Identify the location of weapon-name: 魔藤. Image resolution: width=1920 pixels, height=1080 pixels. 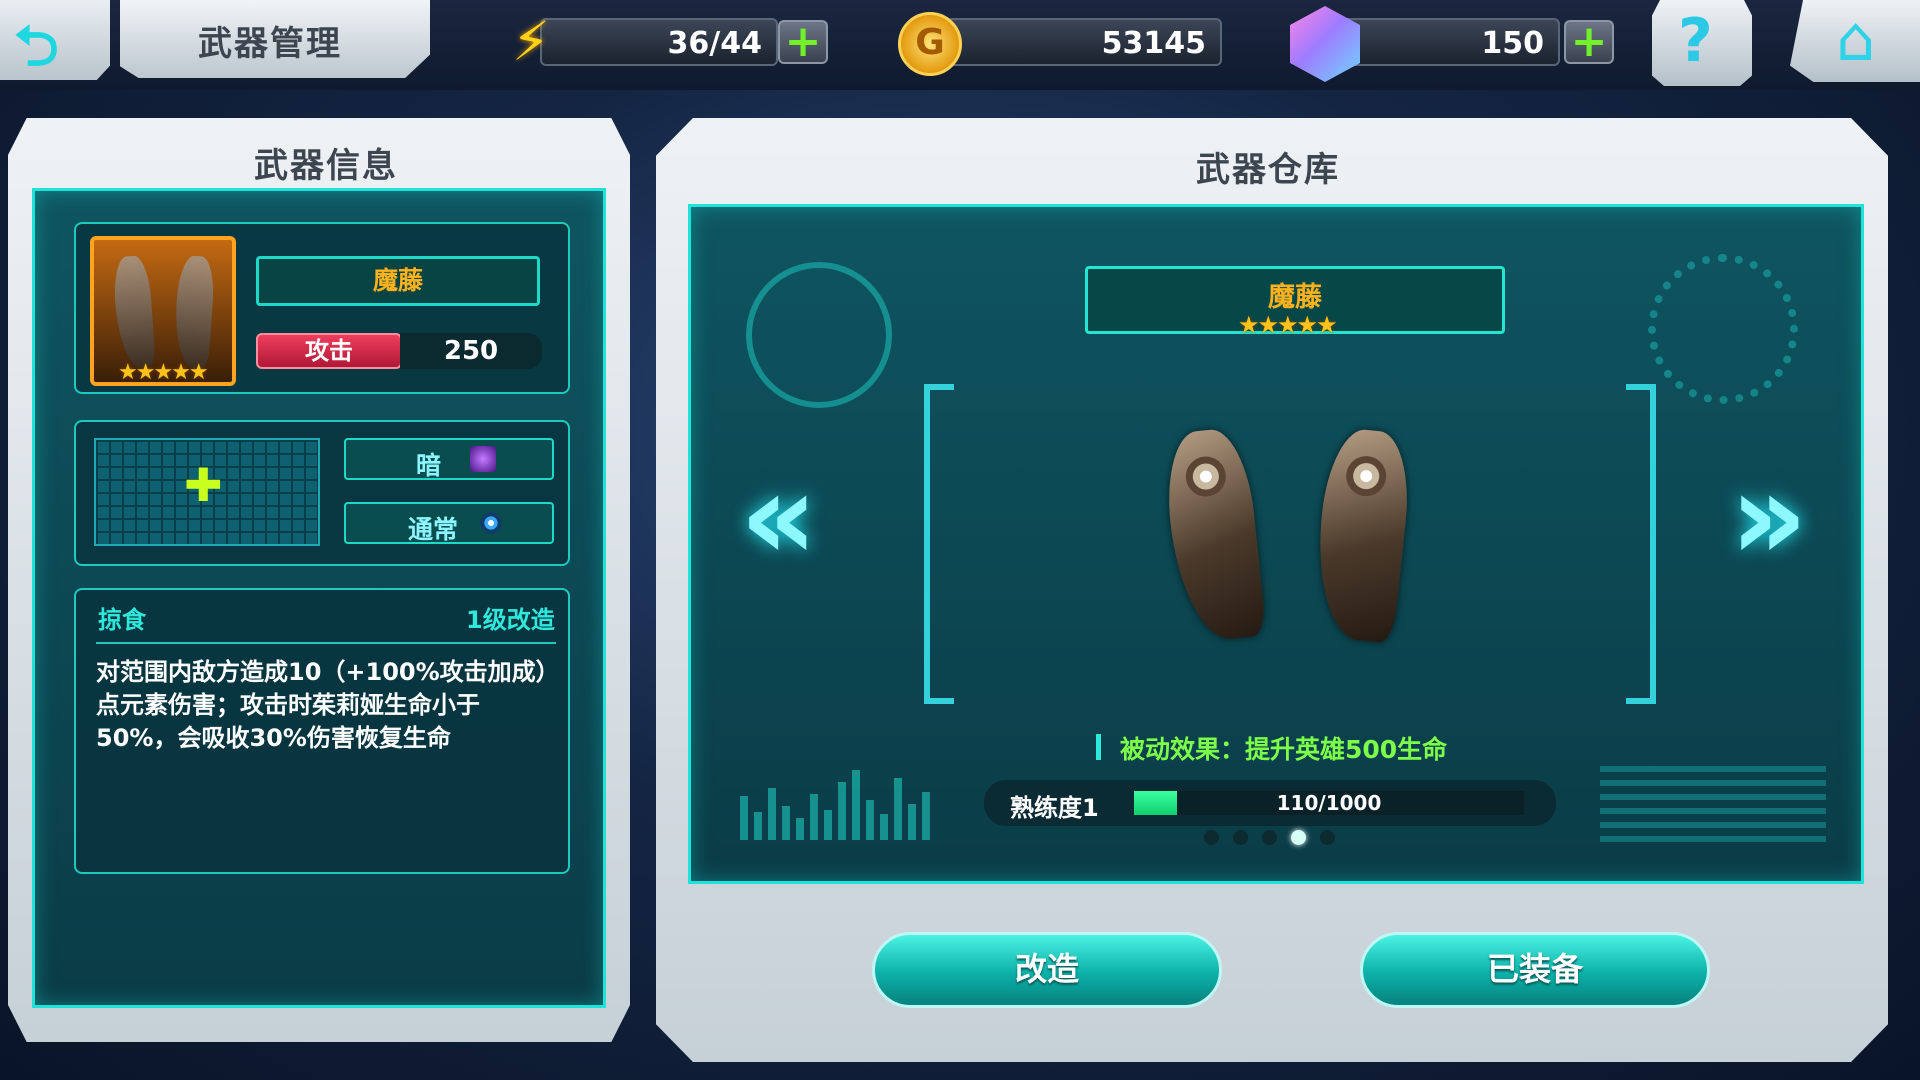
(397, 280).